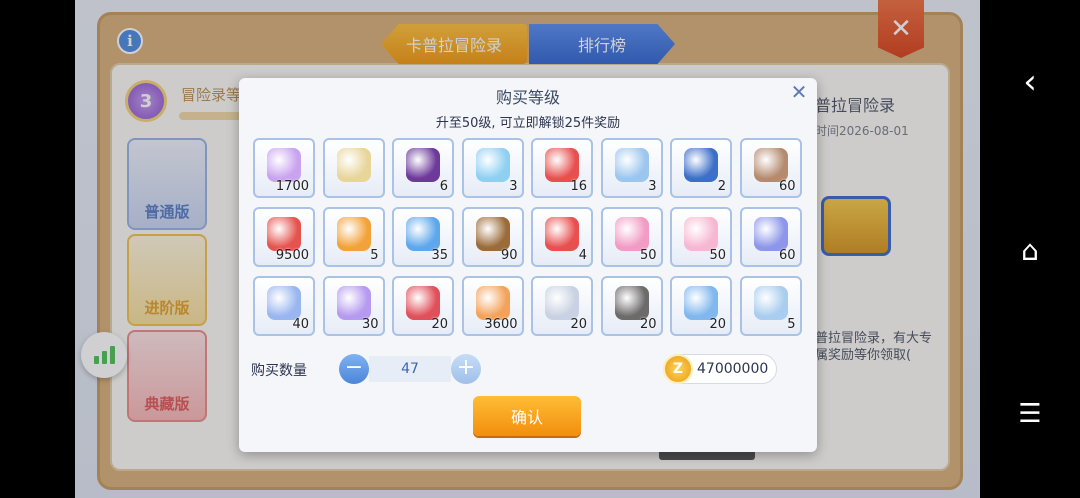 The image size is (1080, 498). What do you see at coordinates (284, 165) in the screenshot?
I see `card-icon` at bounding box center [284, 165].